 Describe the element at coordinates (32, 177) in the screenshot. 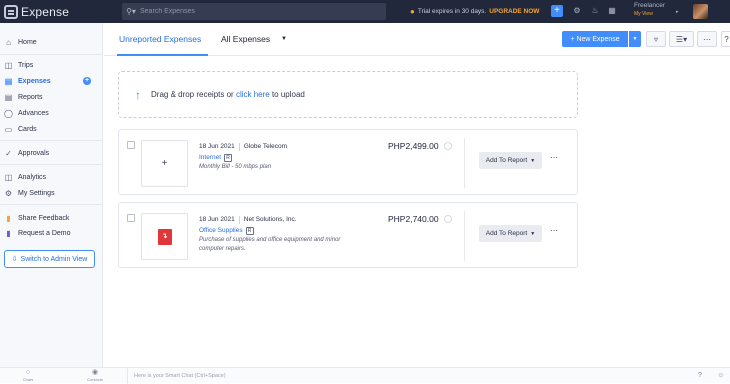

I see `sidebar-item-label: Analytics` at that location.